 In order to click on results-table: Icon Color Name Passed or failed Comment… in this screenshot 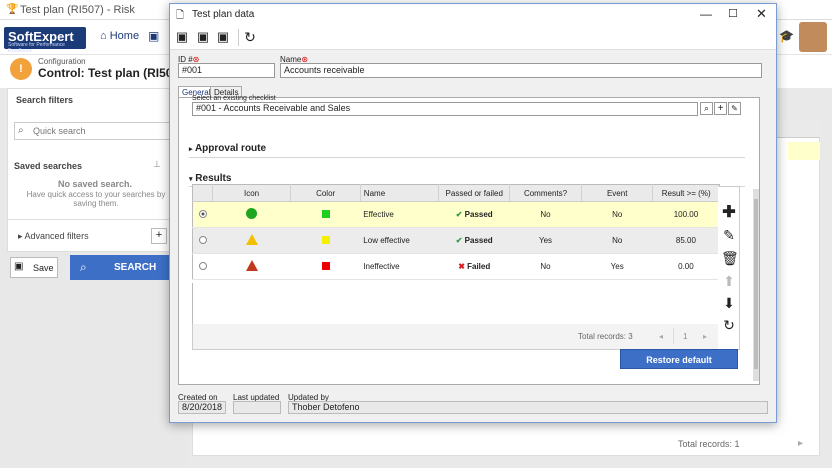, I will do `click(456, 232)`.